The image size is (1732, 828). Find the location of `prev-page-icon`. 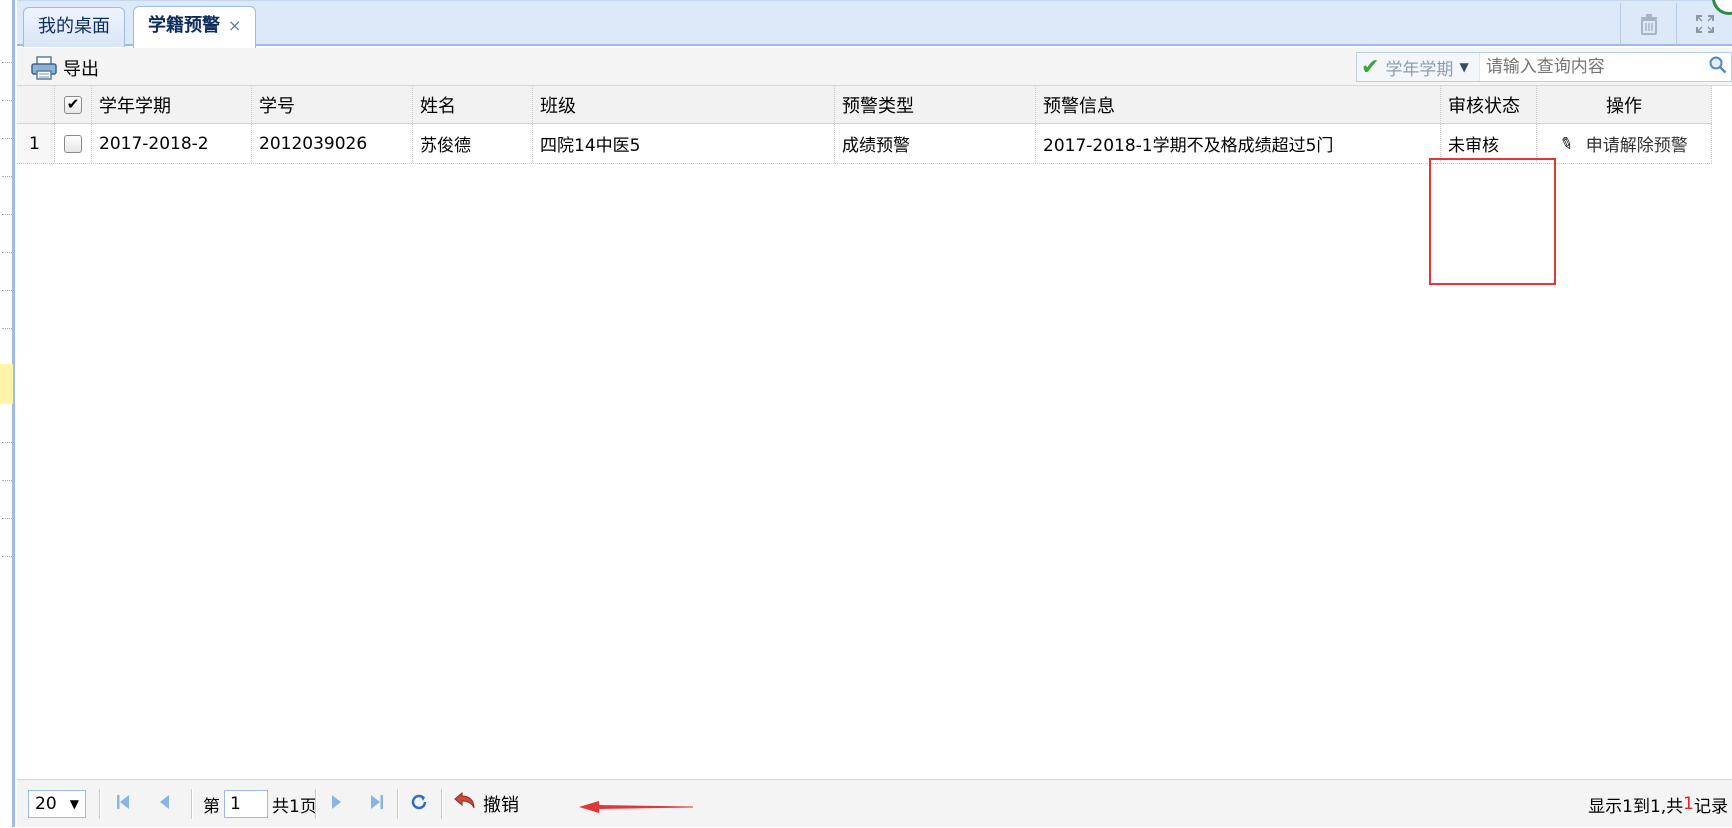

prev-page-icon is located at coordinates (164, 804).